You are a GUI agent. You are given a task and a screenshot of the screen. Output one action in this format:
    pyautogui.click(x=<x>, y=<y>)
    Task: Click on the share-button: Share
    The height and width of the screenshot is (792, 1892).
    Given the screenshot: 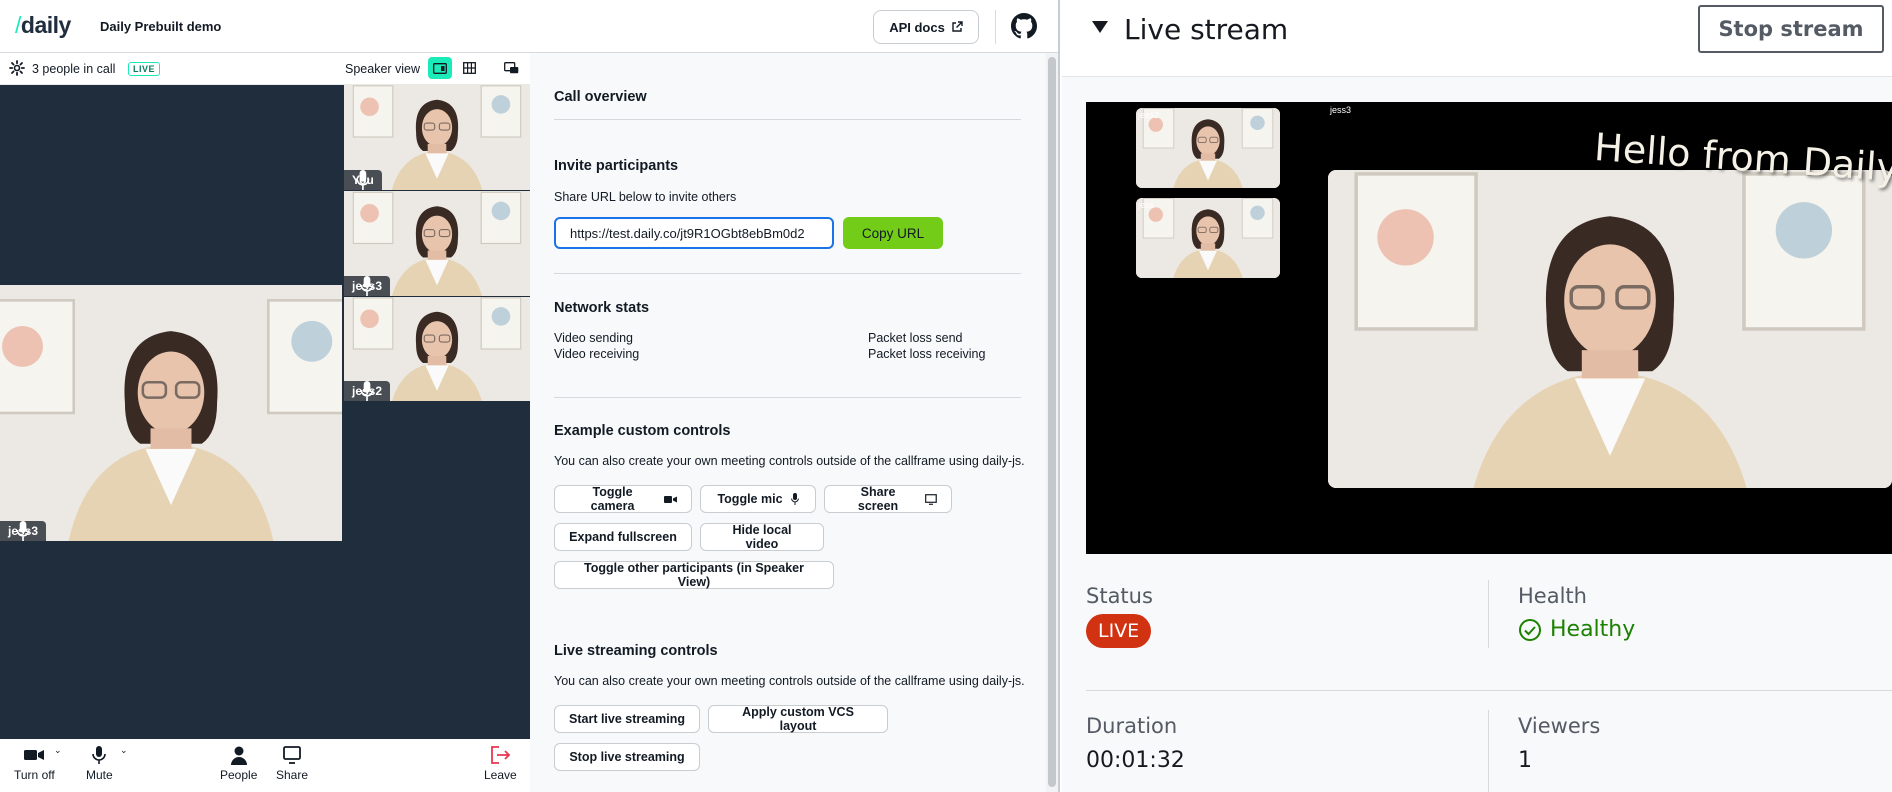 What is the action you would take?
    pyautogui.click(x=292, y=763)
    